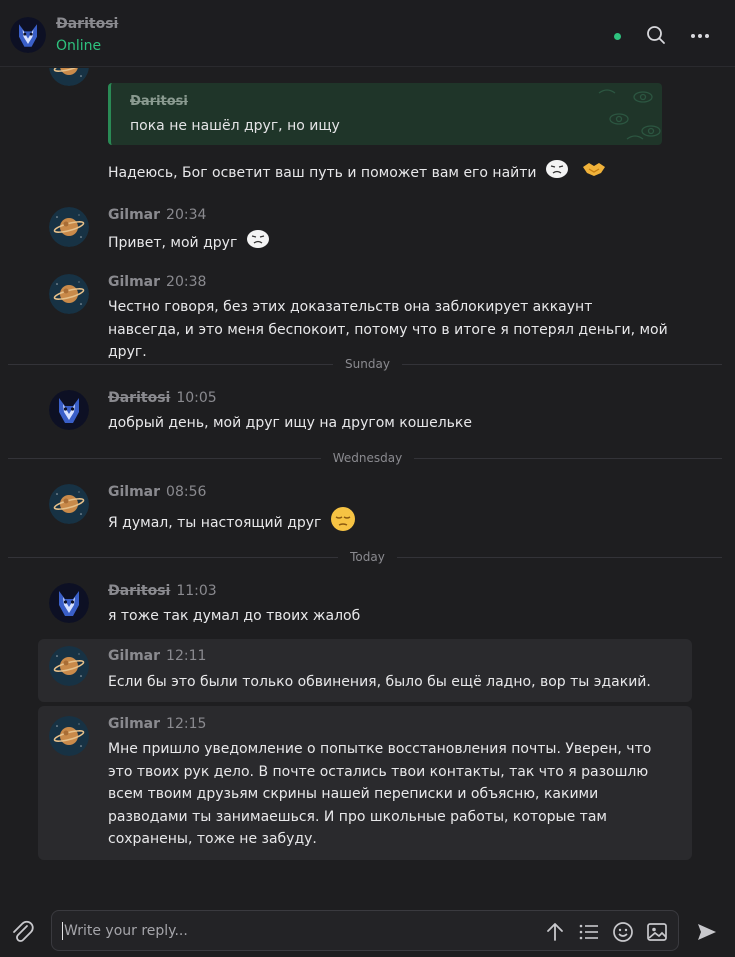 The image size is (735, 957). I want to click on list-icon, so click(589, 932).